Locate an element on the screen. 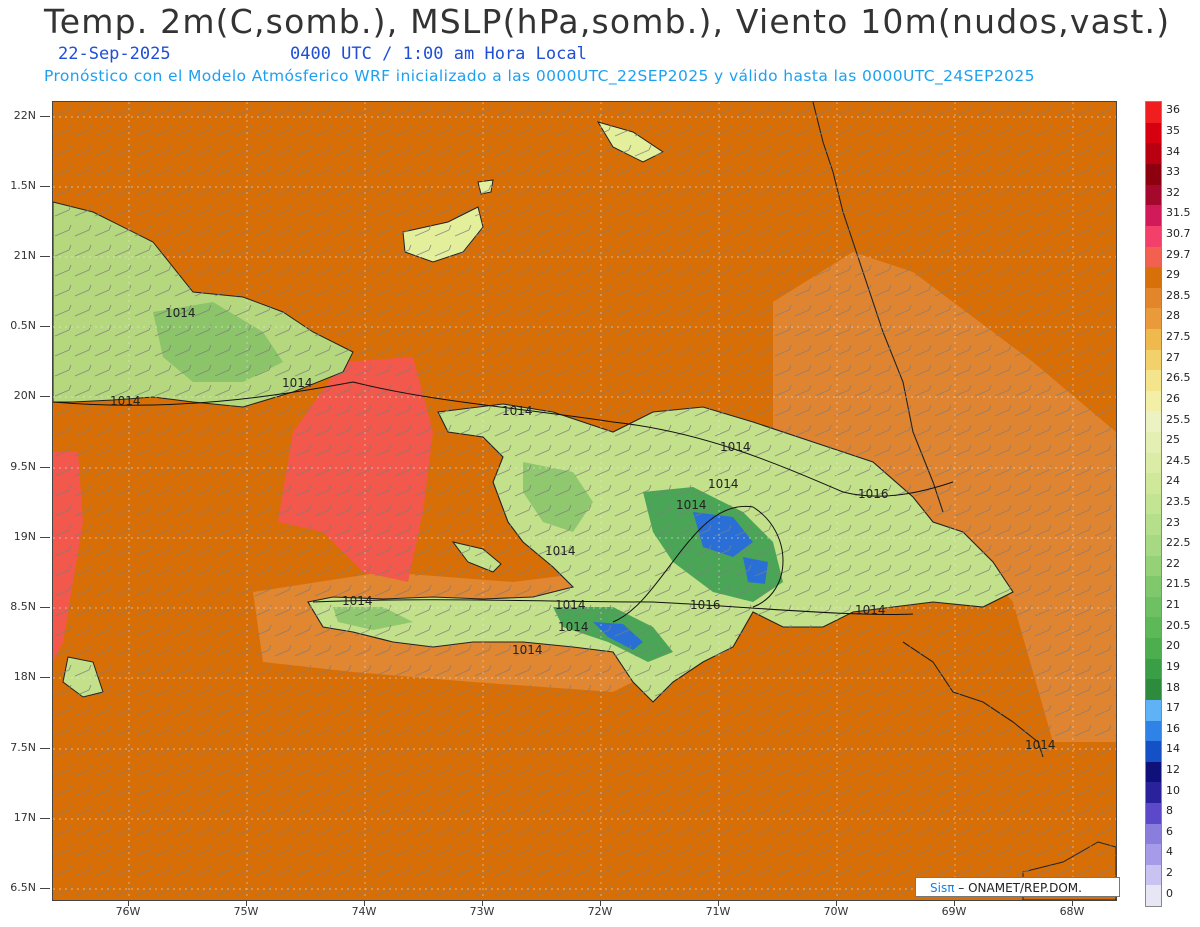 This screenshot has width=1200, height=927. lon-label: 76W is located at coordinates (128, 911).